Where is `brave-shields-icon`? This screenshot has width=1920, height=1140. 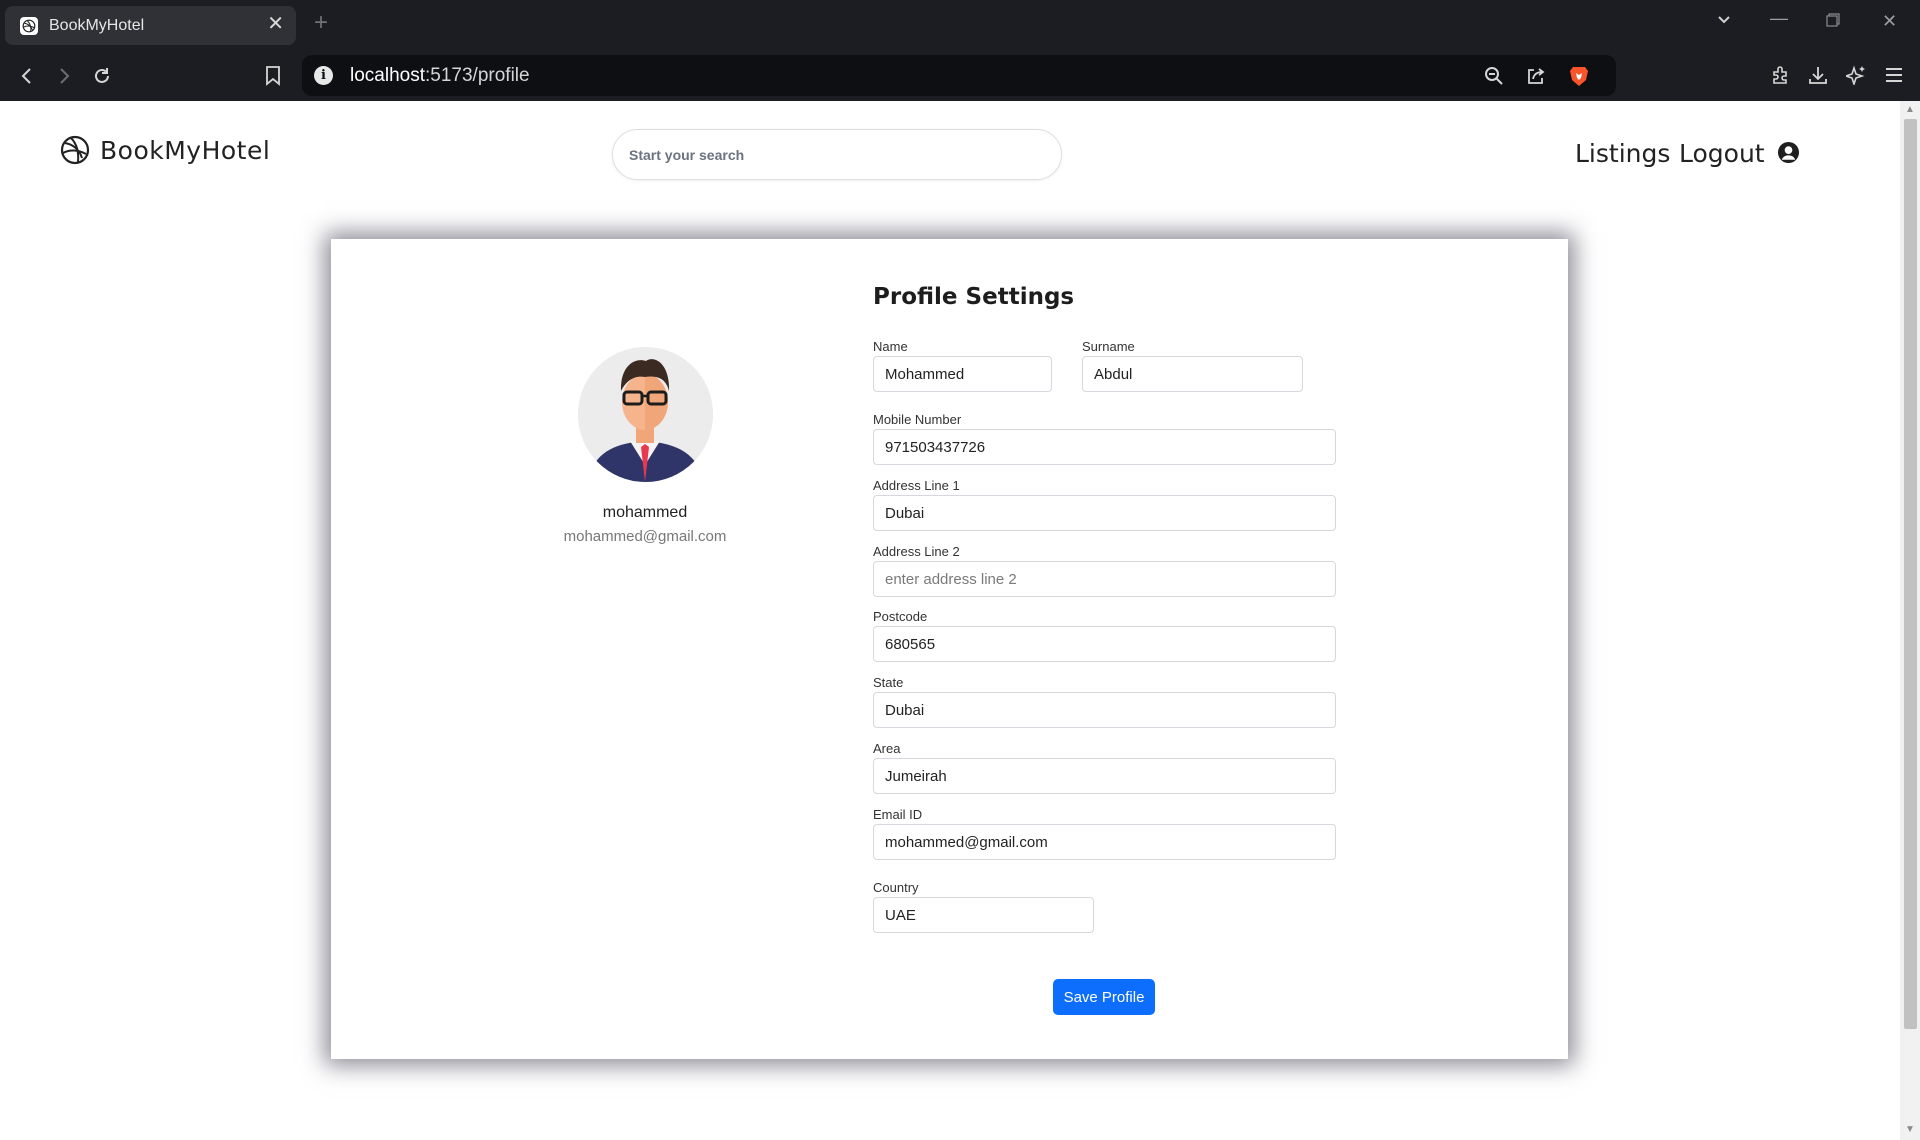
brave-shields-icon is located at coordinates (1579, 76).